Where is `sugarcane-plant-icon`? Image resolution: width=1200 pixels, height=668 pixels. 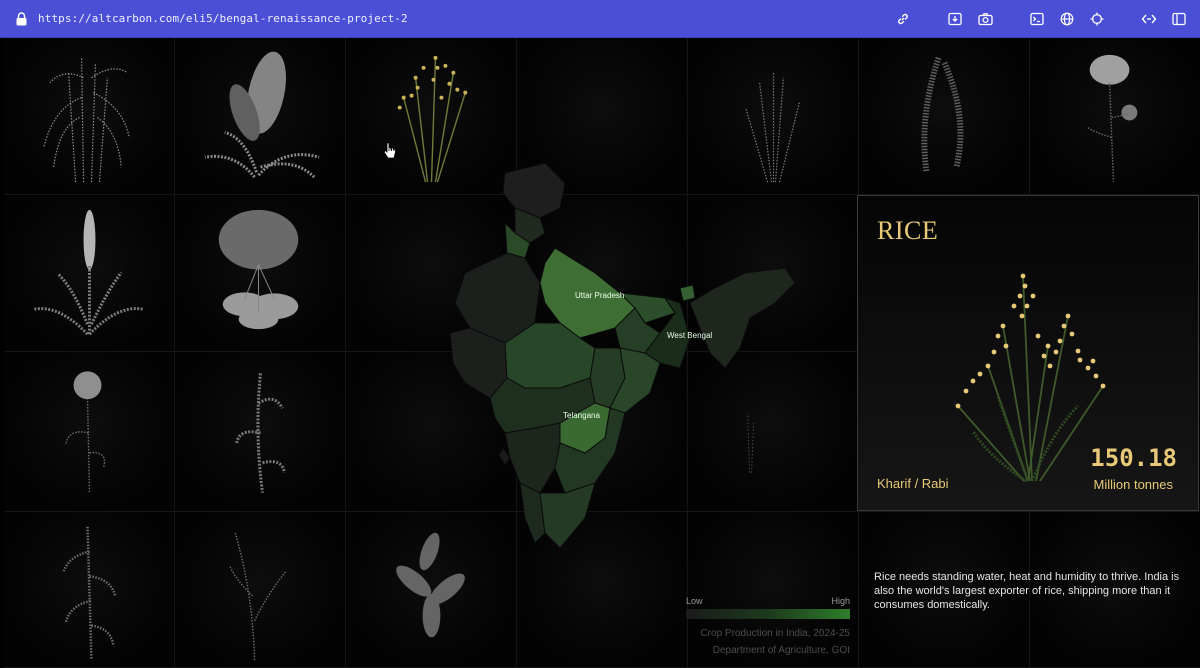
sugarcane-plant-icon is located at coordinates (86, 120).